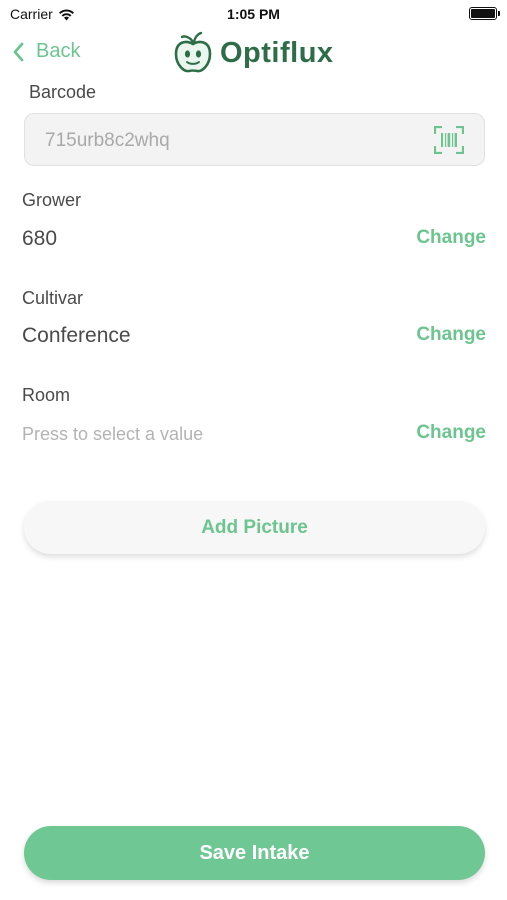 The height and width of the screenshot is (900, 507). I want to click on barcode-scan-icon, so click(449, 140).